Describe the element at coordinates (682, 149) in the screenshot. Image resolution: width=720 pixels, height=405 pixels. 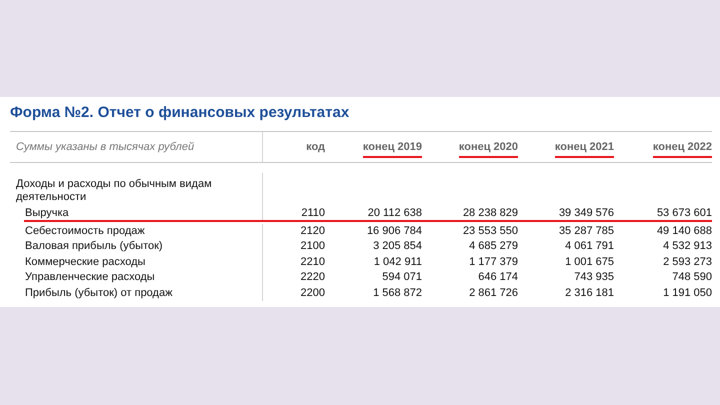
I see `column-header: конец 2022` at that location.